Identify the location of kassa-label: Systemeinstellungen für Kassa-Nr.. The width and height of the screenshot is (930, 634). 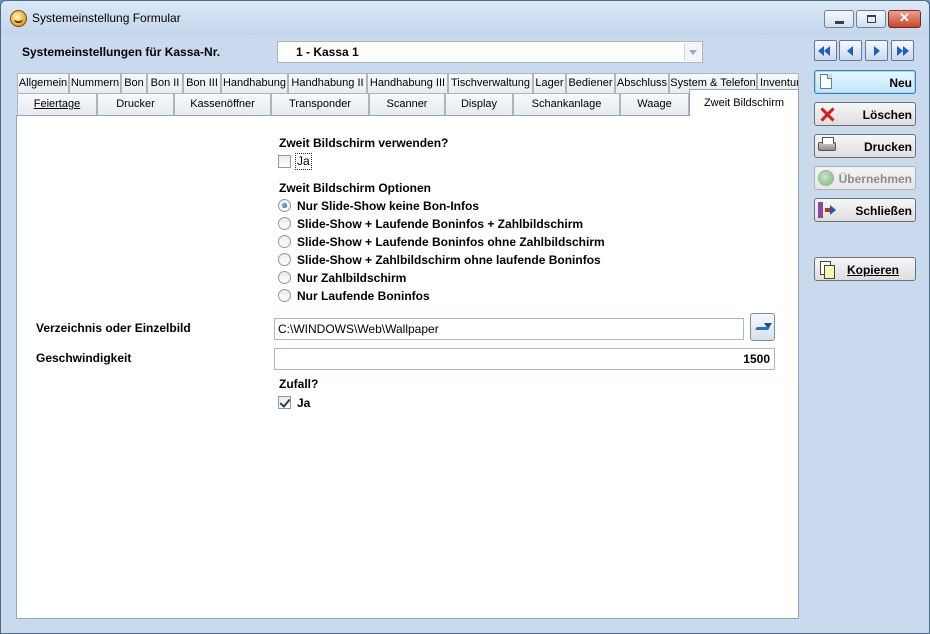
(121, 52).